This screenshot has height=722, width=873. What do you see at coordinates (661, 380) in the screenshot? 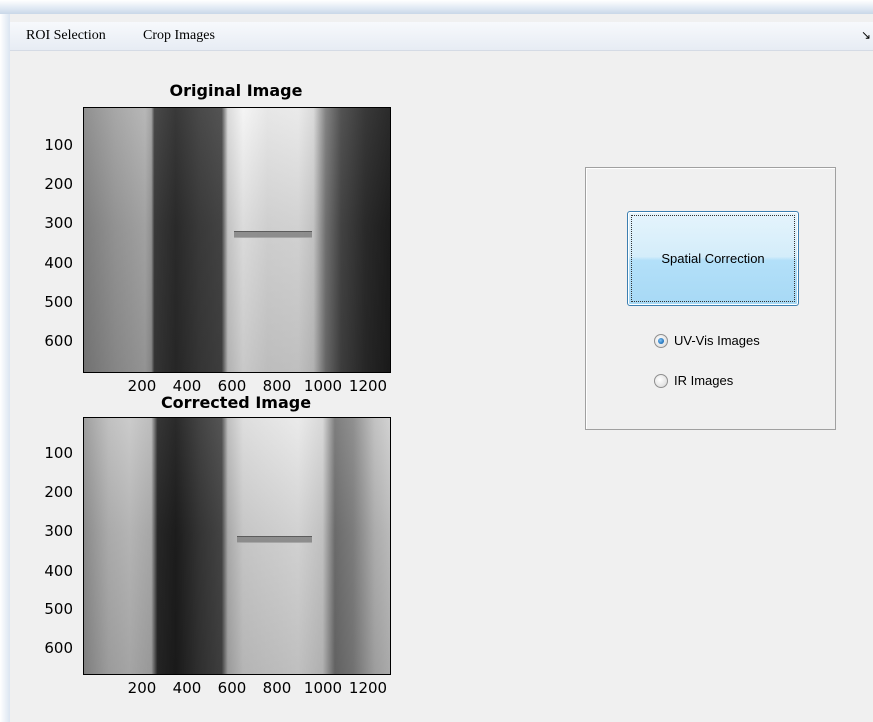
I see `radio-unselected-icon` at bounding box center [661, 380].